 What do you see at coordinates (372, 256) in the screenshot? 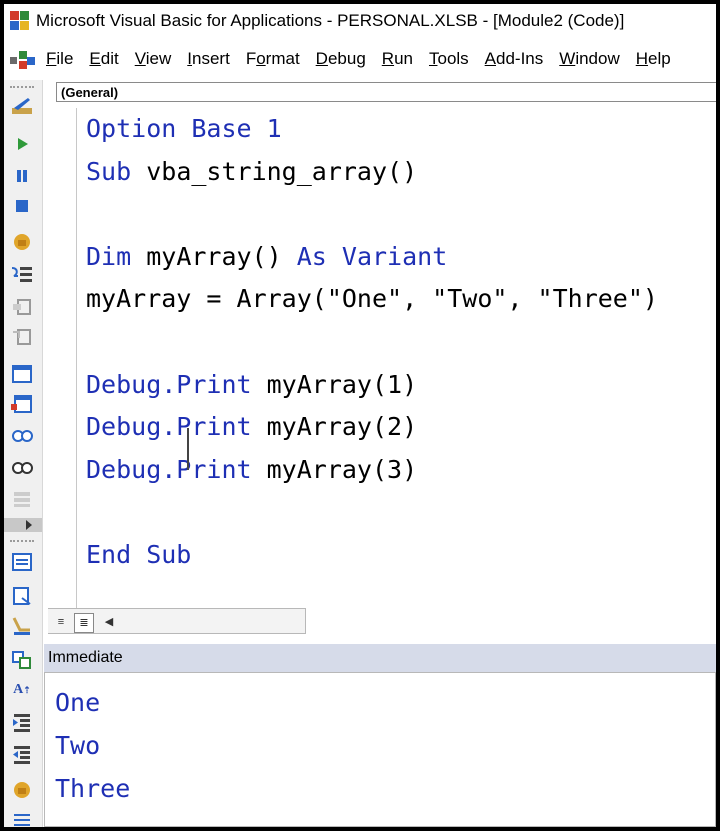
I see `code-keyword: As Variant` at bounding box center [372, 256].